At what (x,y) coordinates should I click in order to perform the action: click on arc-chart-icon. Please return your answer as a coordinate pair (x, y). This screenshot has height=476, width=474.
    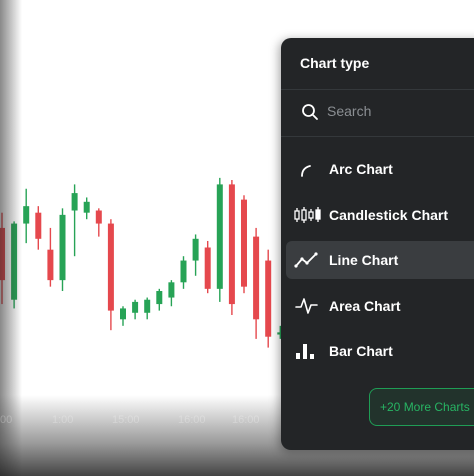
    Looking at the image, I should click on (306, 171).